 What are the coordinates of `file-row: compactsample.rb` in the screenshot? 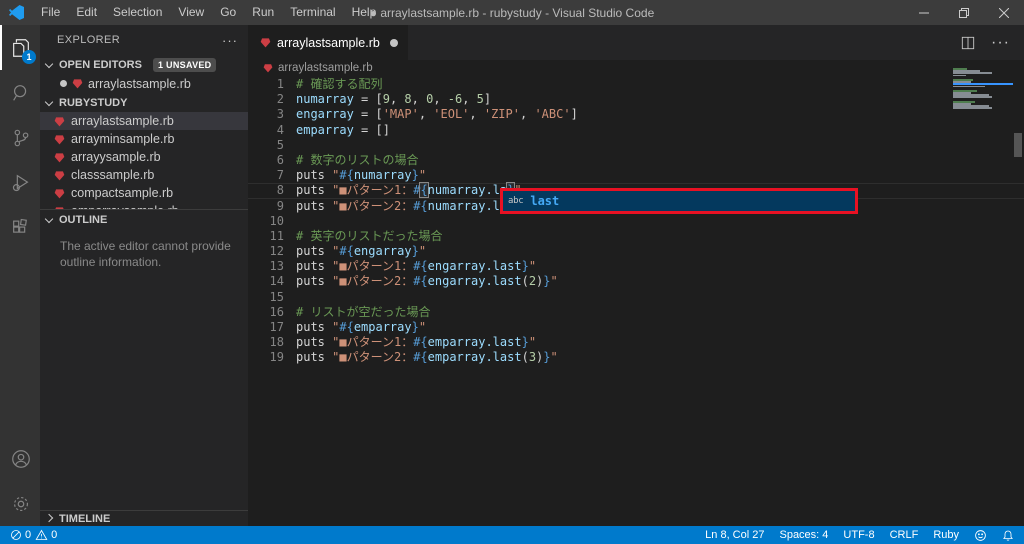 It's located at (144, 193).